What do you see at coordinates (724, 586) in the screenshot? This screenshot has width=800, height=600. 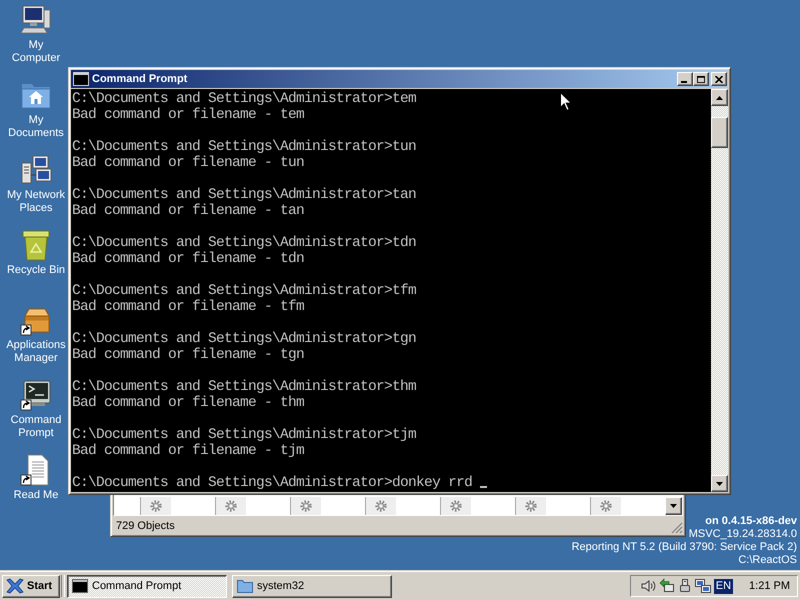 I see `language-indicator: EN` at bounding box center [724, 586].